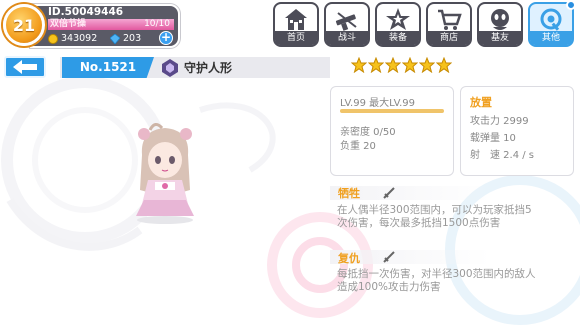 The width and height of the screenshot is (580, 329). I want to click on slot-label: 放置, so click(481, 102).